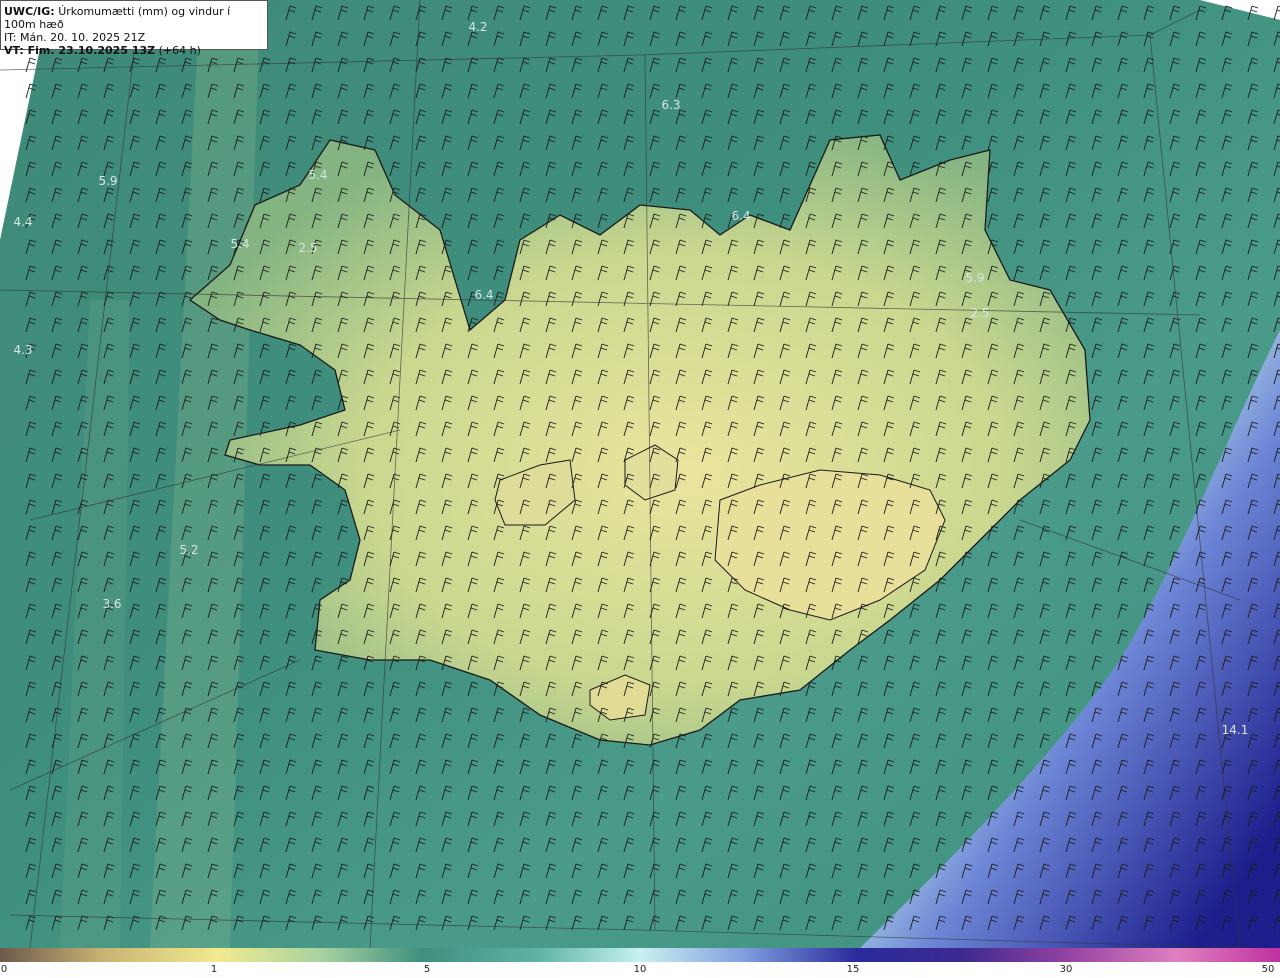  What do you see at coordinates (640, 955) in the screenshot?
I see `colorbar-strip` at bounding box center [640, 955].